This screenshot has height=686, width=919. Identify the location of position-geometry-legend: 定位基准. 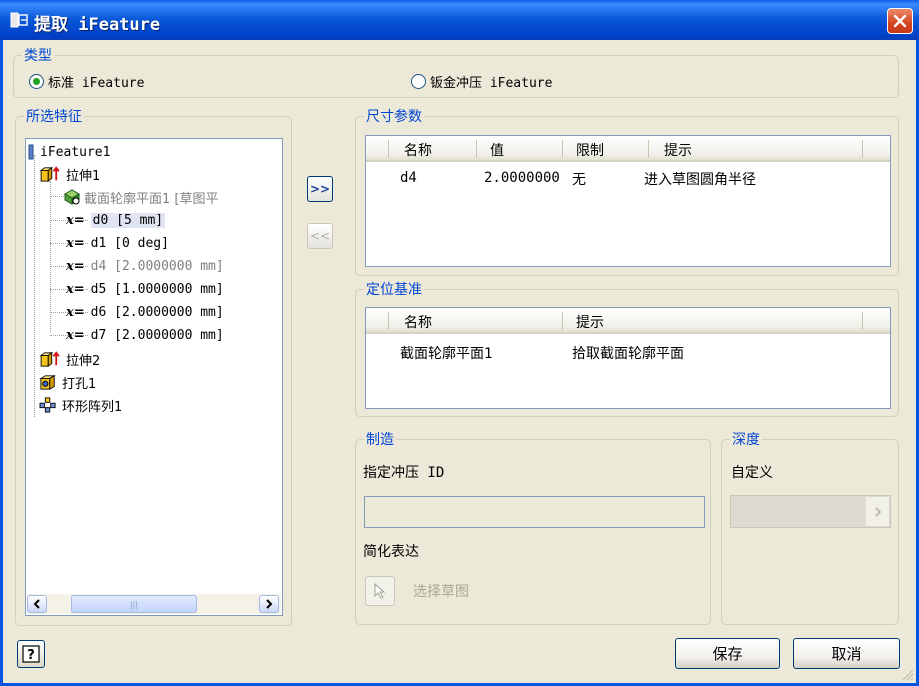
(394, 289).